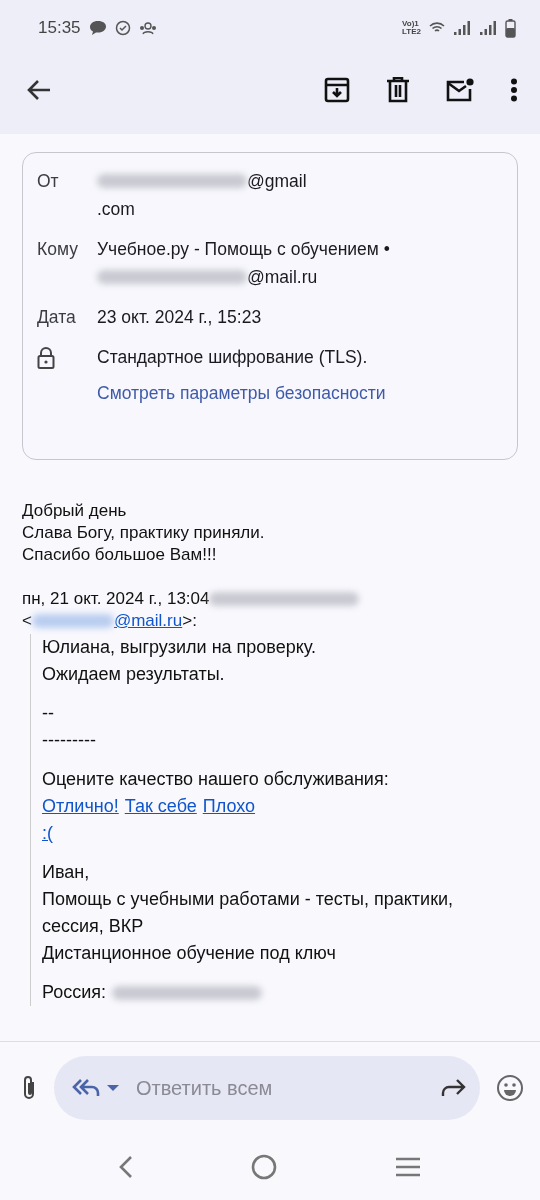  I want to click on reply-field: Ответить всем, so click(267, 1088).